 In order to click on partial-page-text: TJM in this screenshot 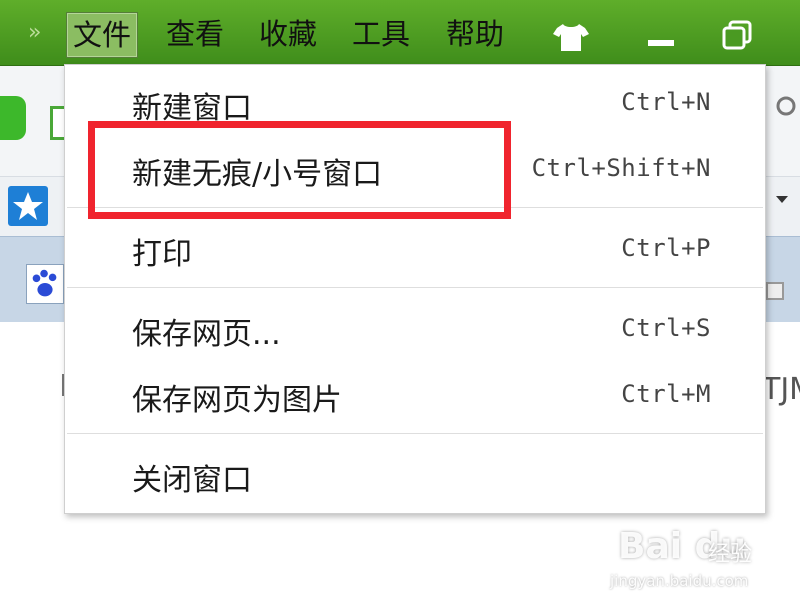, I will do `click(781, 389)`.